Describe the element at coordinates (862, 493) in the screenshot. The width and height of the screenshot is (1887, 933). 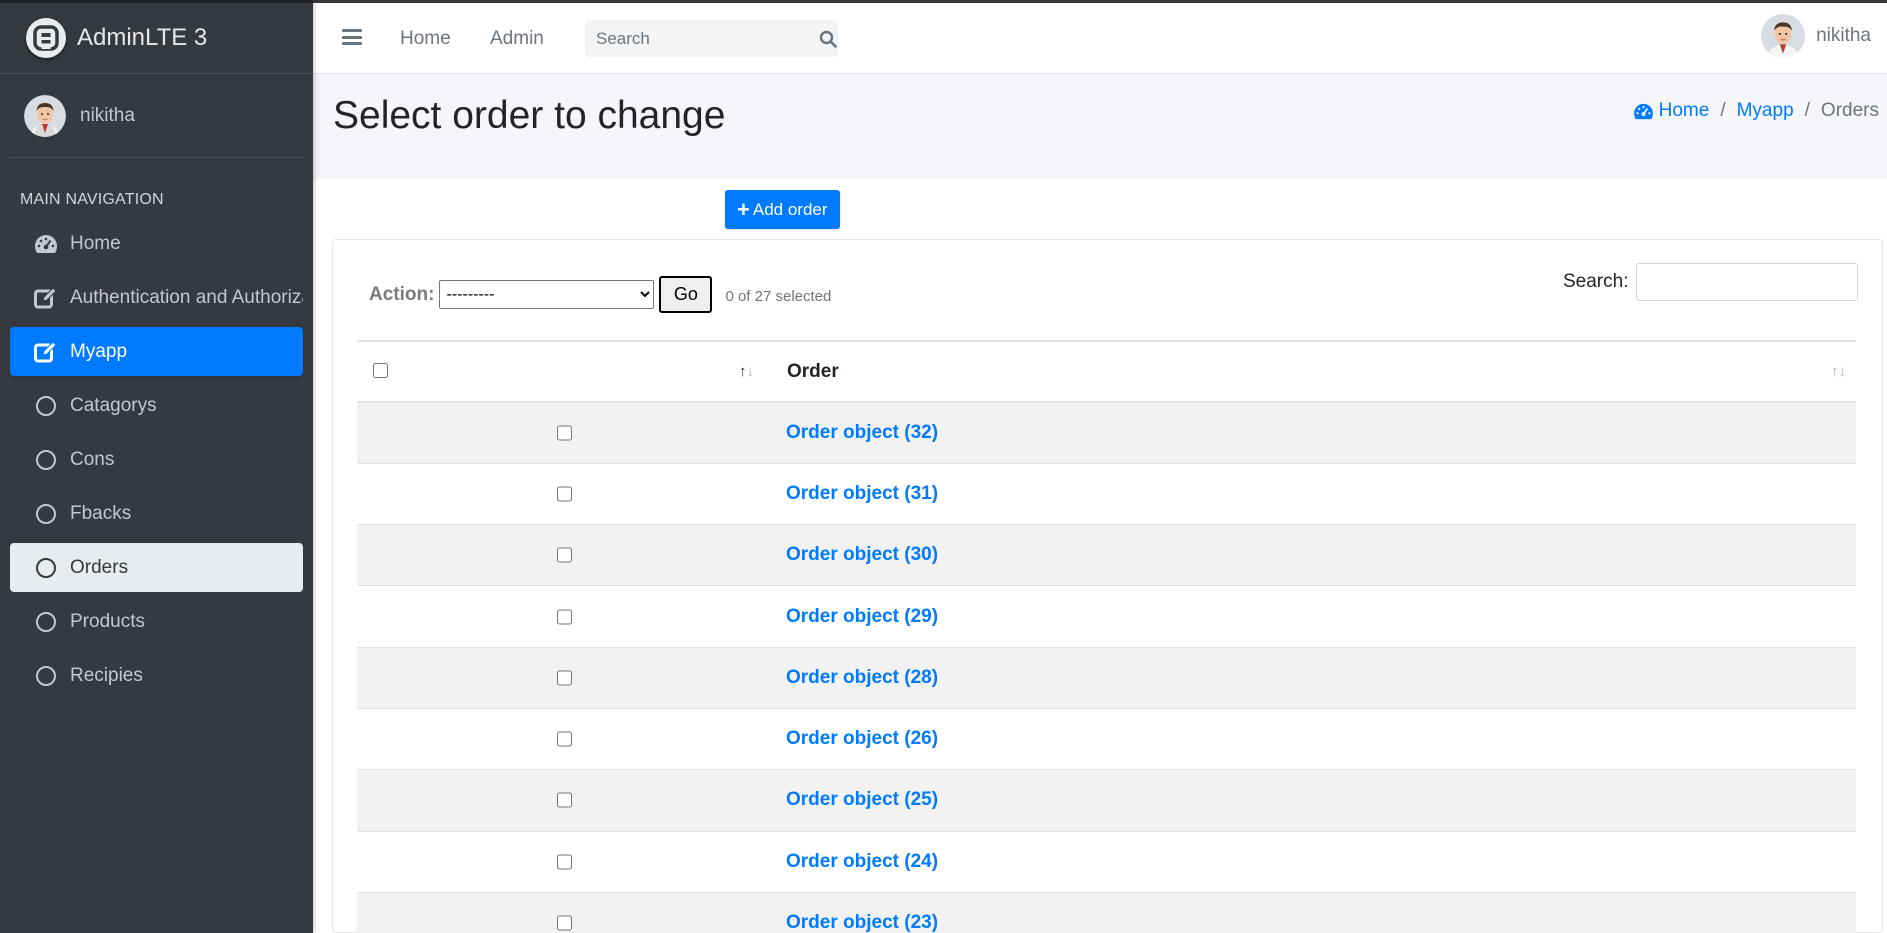
I see `order-link: Order object (31)` at that location.